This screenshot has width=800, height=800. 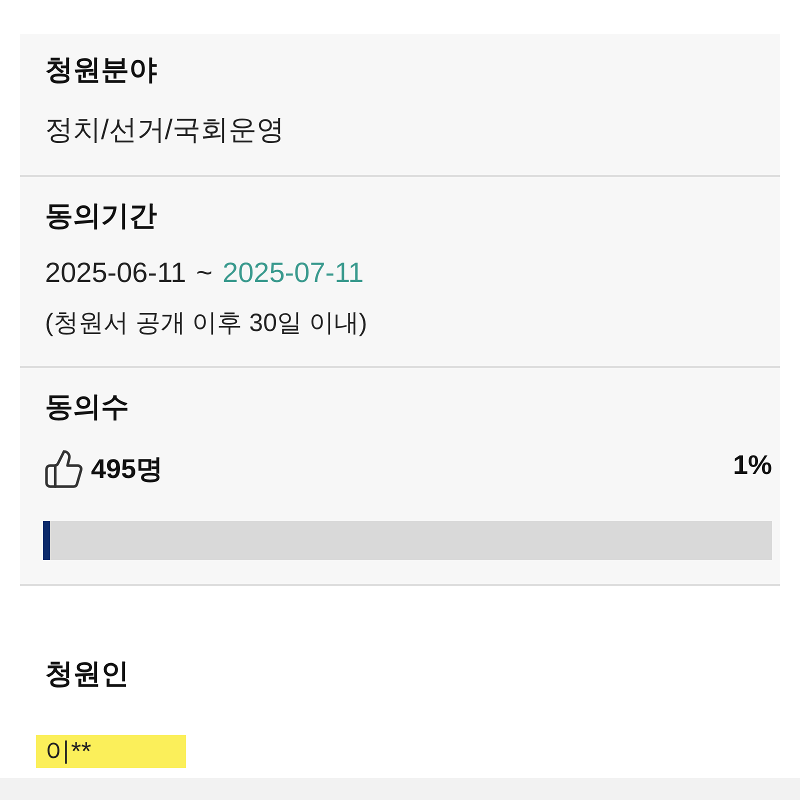 What do you see at coordinates (101, 216) in the screenshot?
I see `field-title: 동의기간` at bounding box center [101, 216].